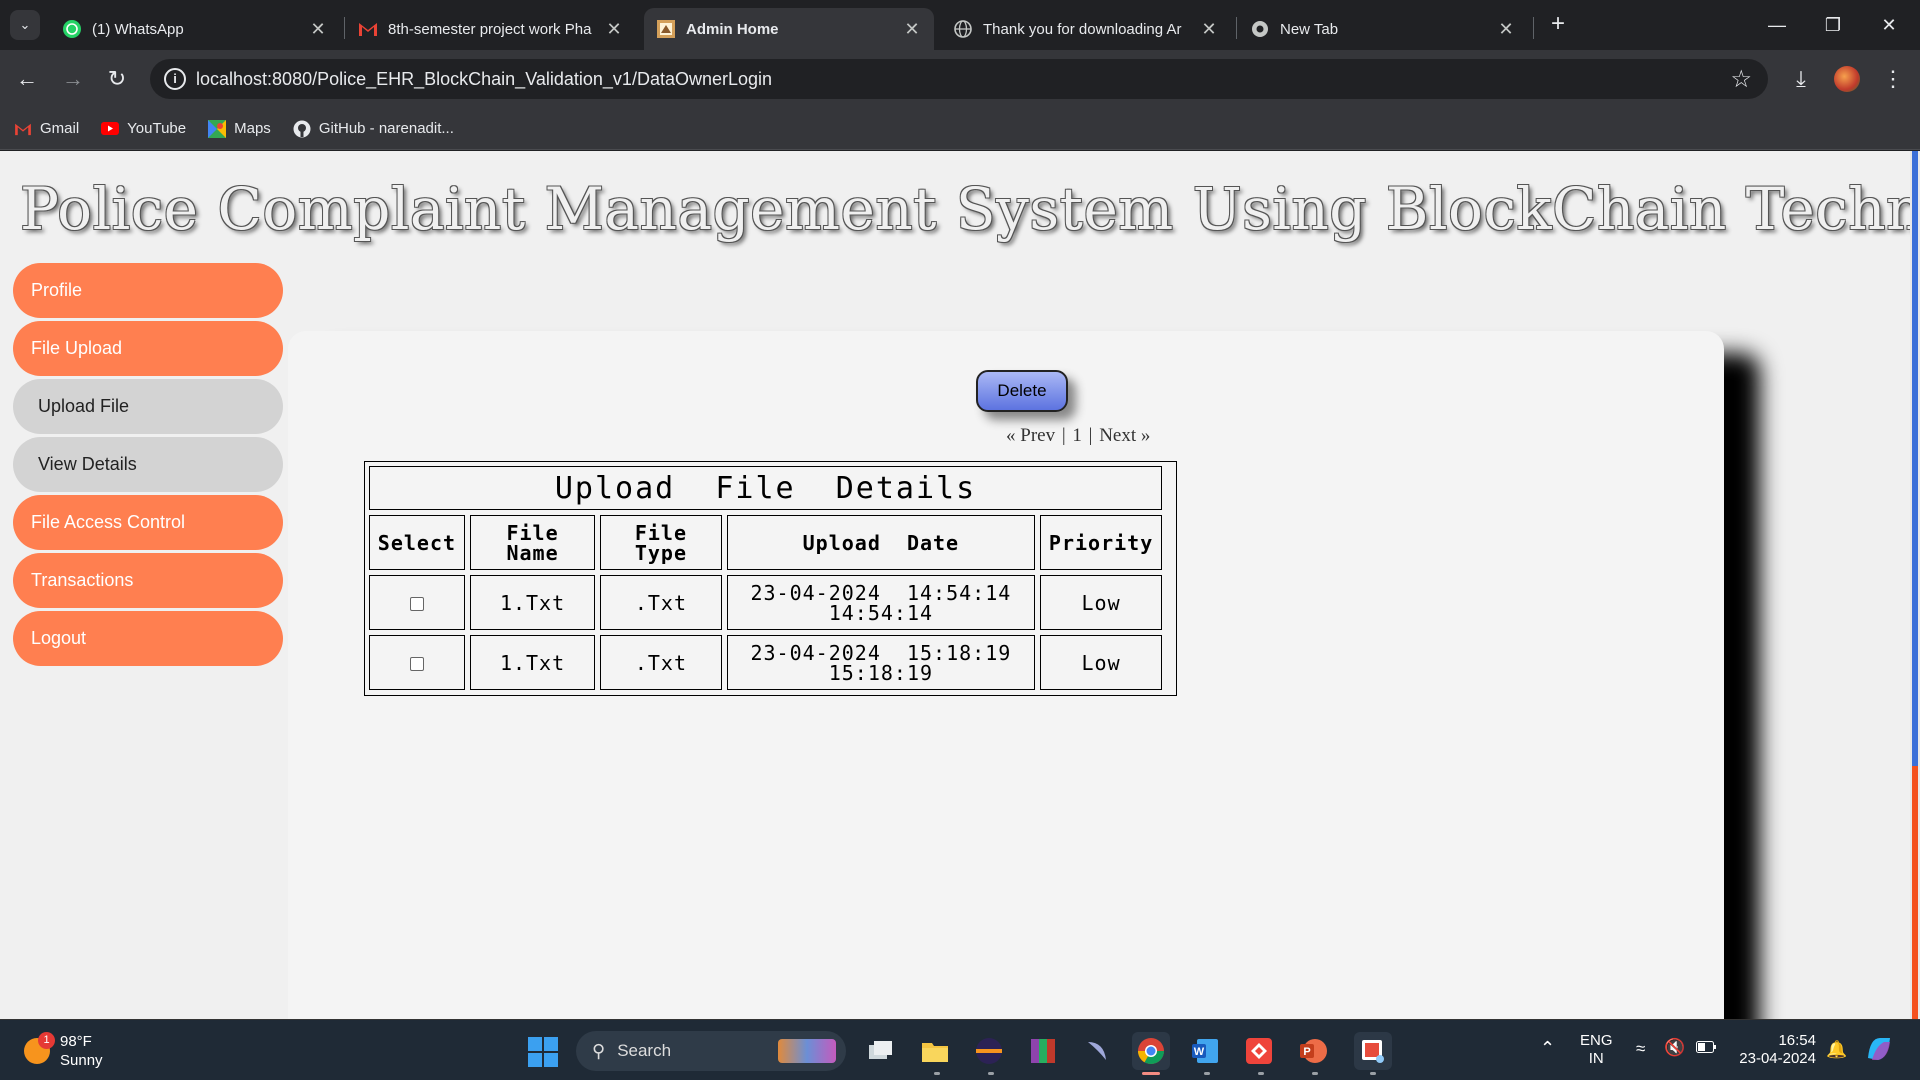  Describe the element at coordinates (1558, 25) in the screenshot. I see `new-tab-plus-icon: +` at that location.